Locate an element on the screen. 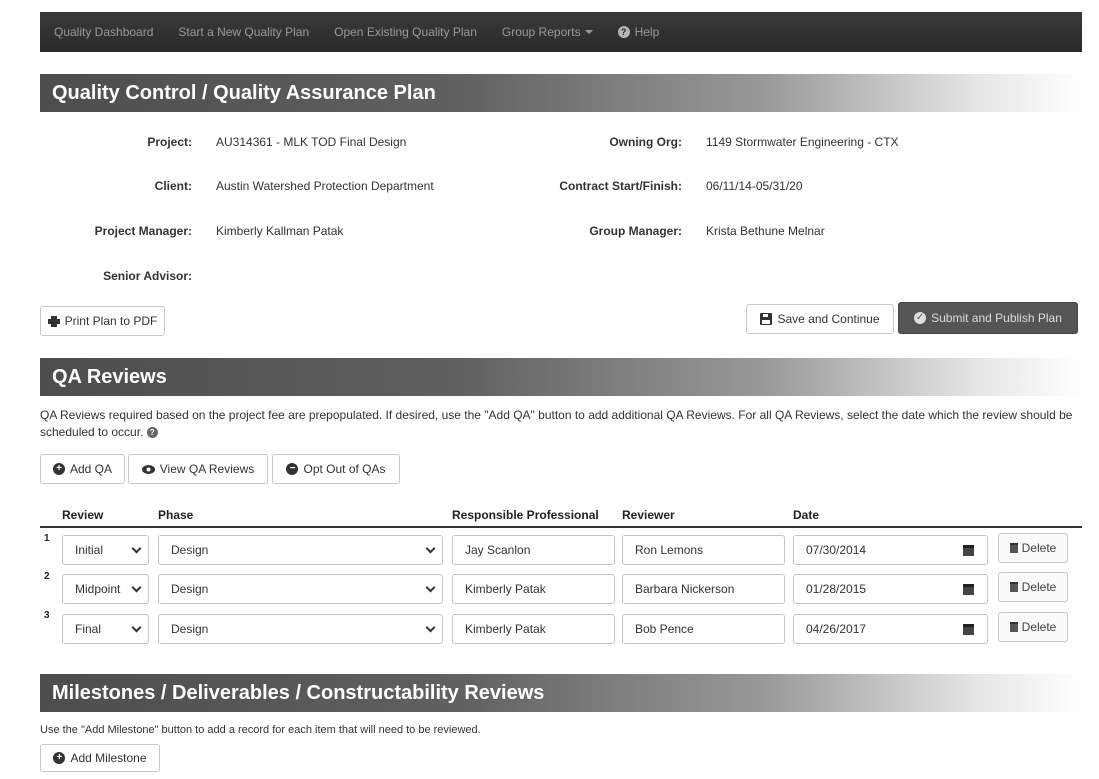 This screenshot has width=1099, height=779. review-select: Final is located at coordinates (105, 629).